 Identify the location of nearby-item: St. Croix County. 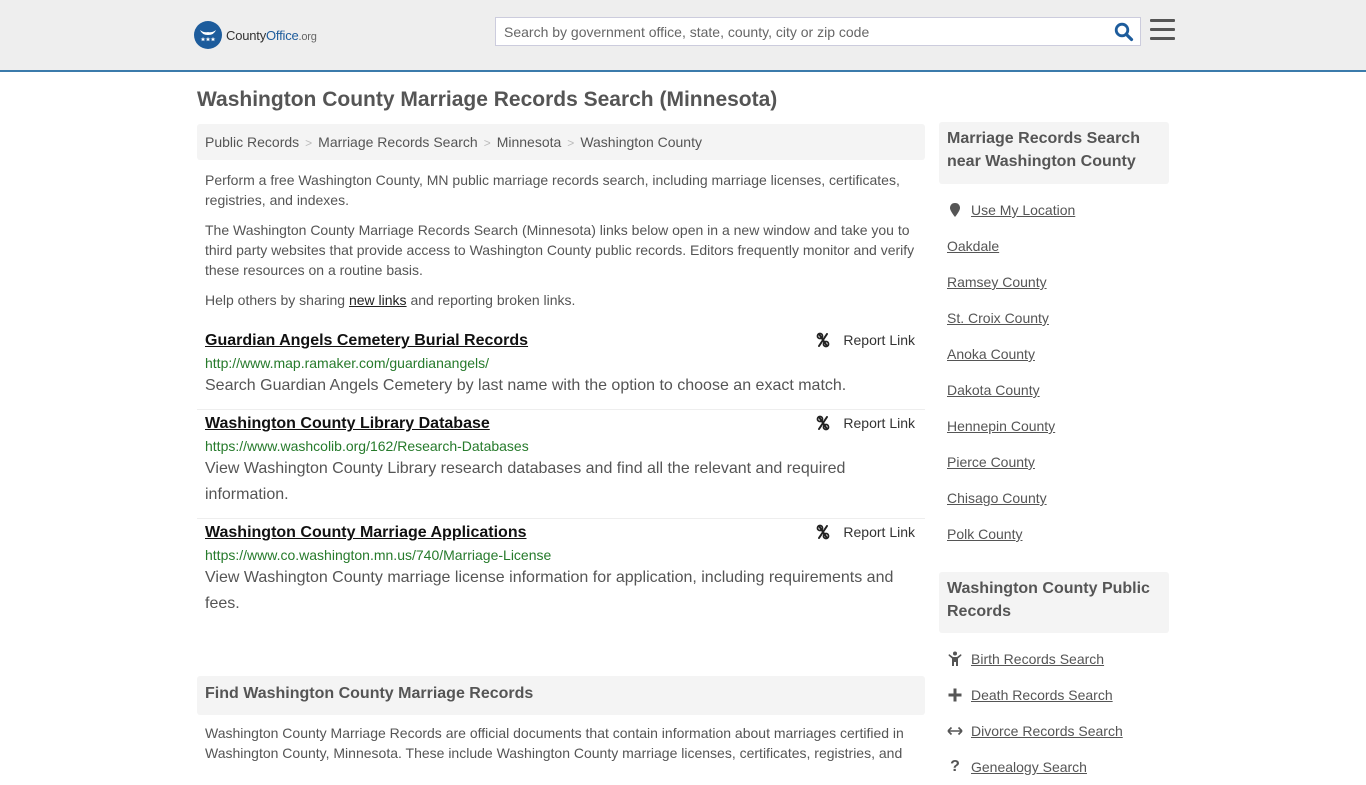
(1011, 318).